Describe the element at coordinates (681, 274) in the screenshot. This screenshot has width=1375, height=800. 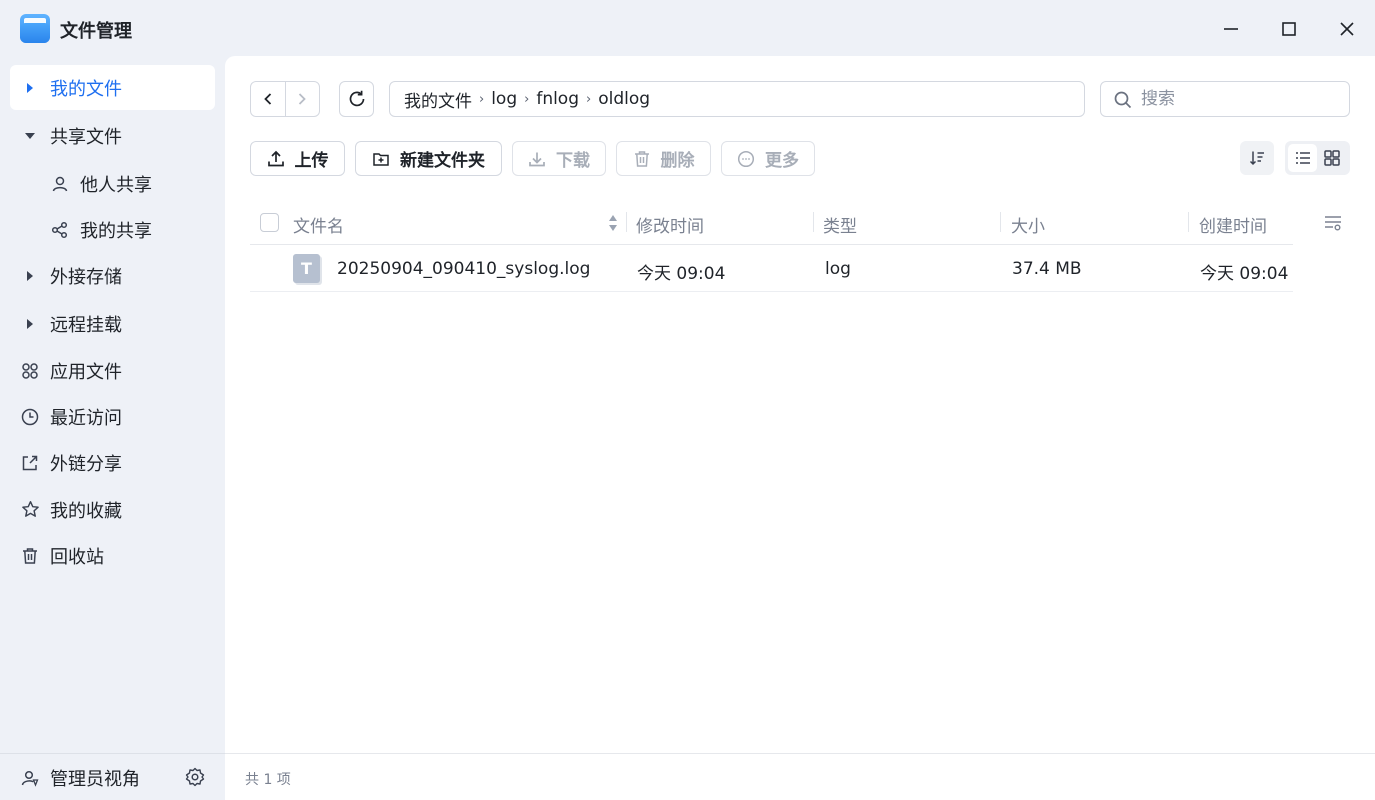
I see `file-modified: 今天 09:04` at that location.